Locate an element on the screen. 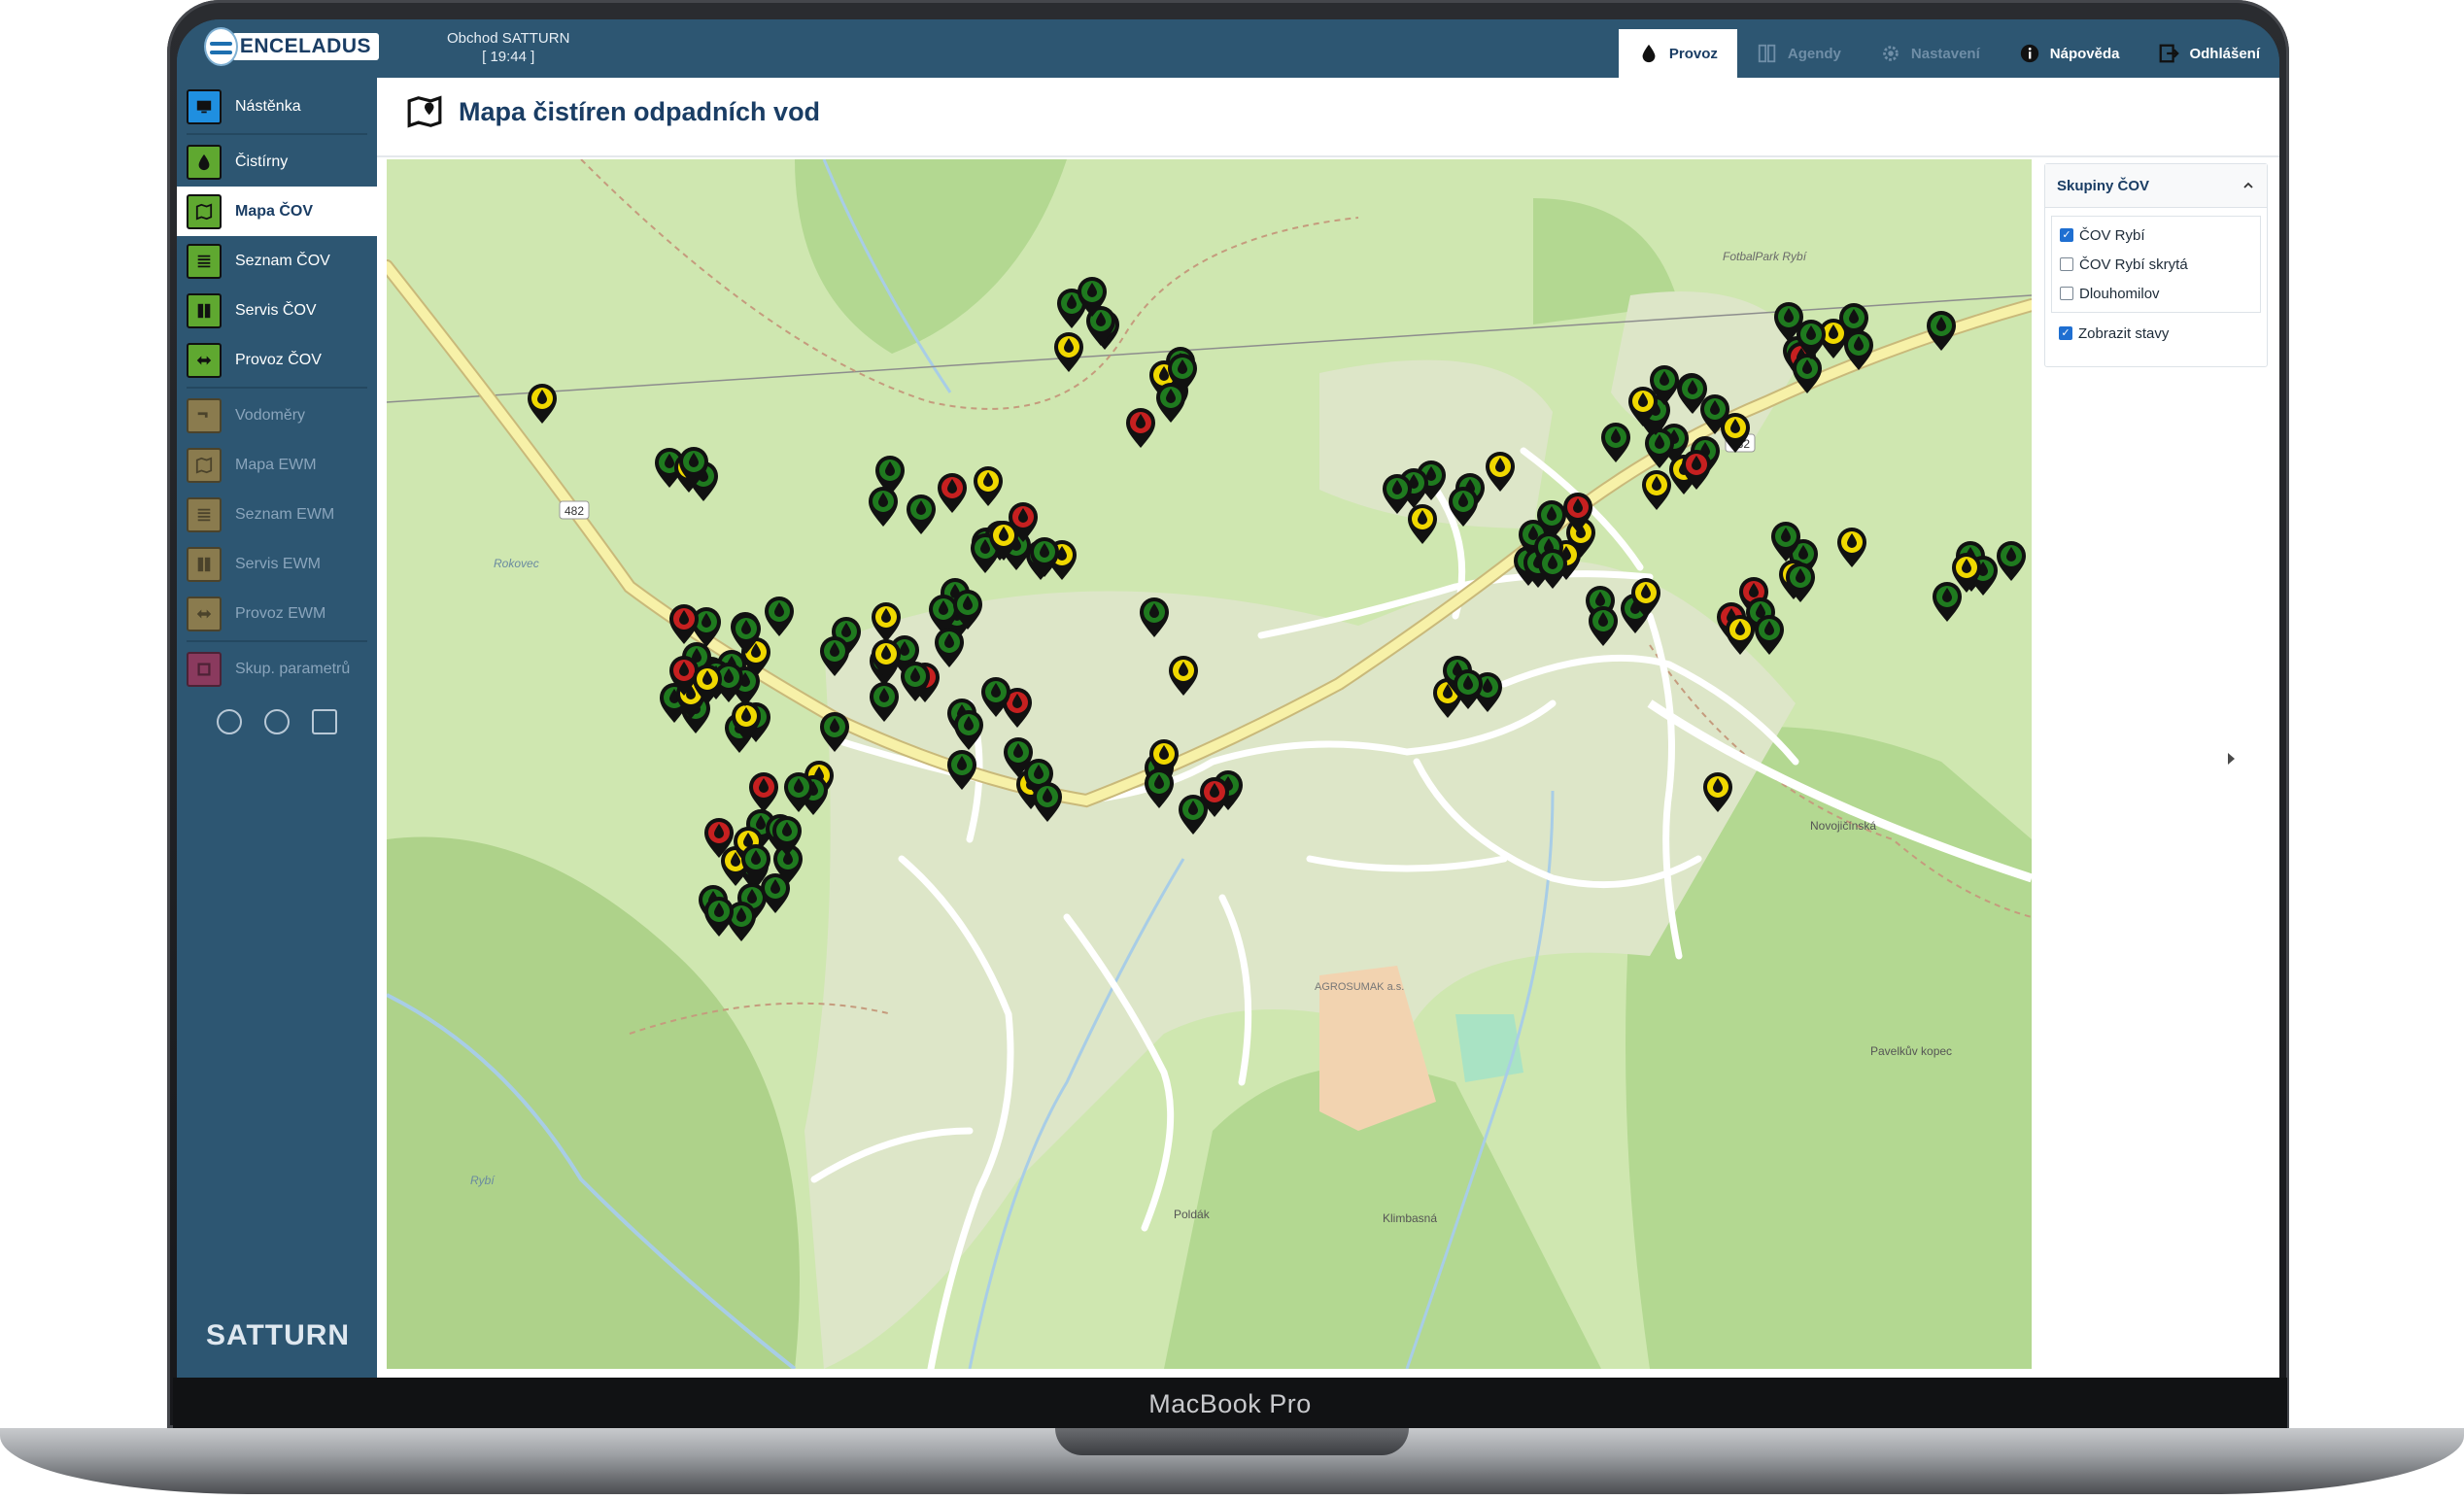 Image resolution: width=2464 pixels, height=1500 pixels. group-label: ČOV Rybí is located at coordinates (2112, 235).